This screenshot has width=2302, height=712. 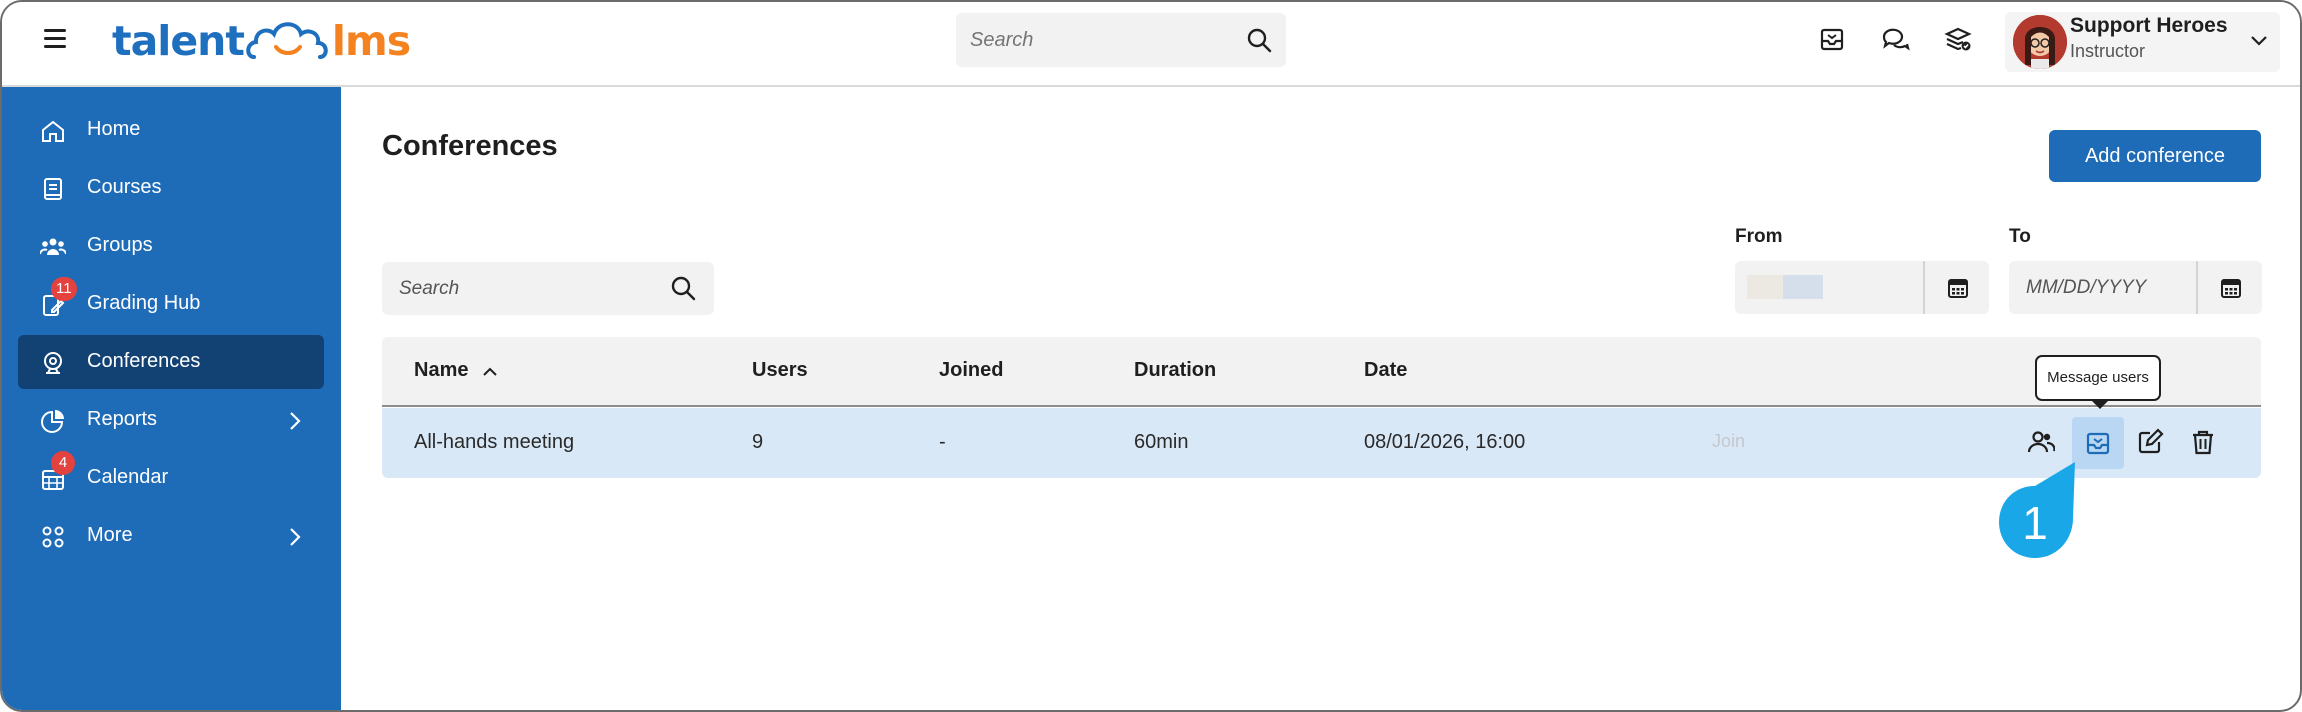 I want to click on column-header-joined: Joined, so click(x=971, y=370).